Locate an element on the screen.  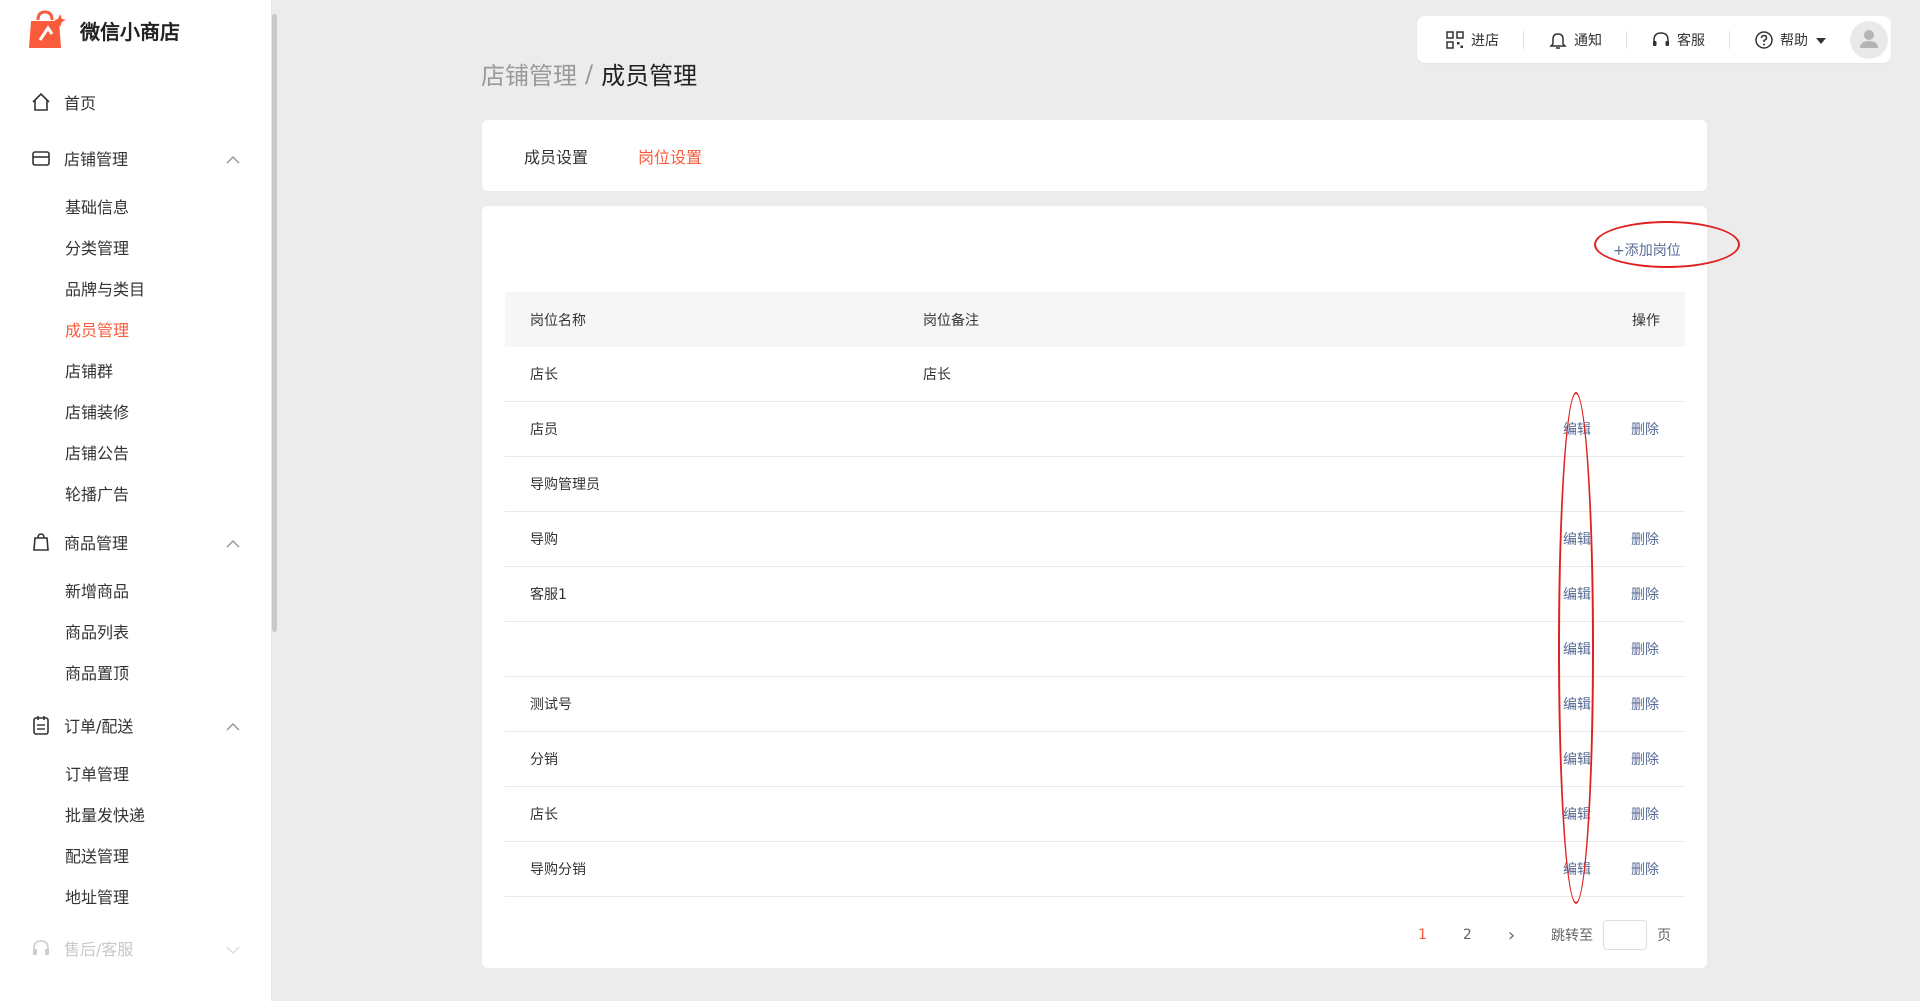
tabs-bar: 成员设置 岗位设置 is located at coordinates (1094, 155).